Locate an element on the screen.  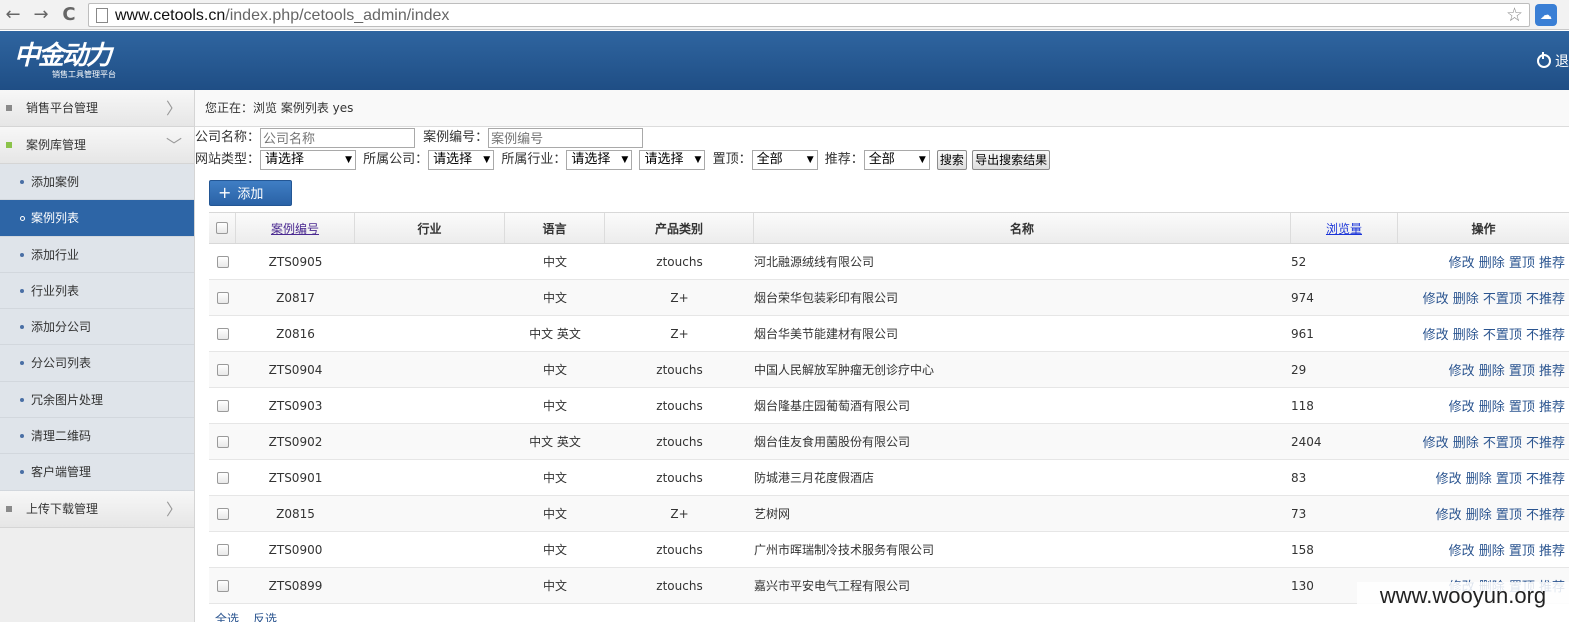
cell-ops: 修改 删除 不置顶 不推荐 is located at coordinates (1483, 441).